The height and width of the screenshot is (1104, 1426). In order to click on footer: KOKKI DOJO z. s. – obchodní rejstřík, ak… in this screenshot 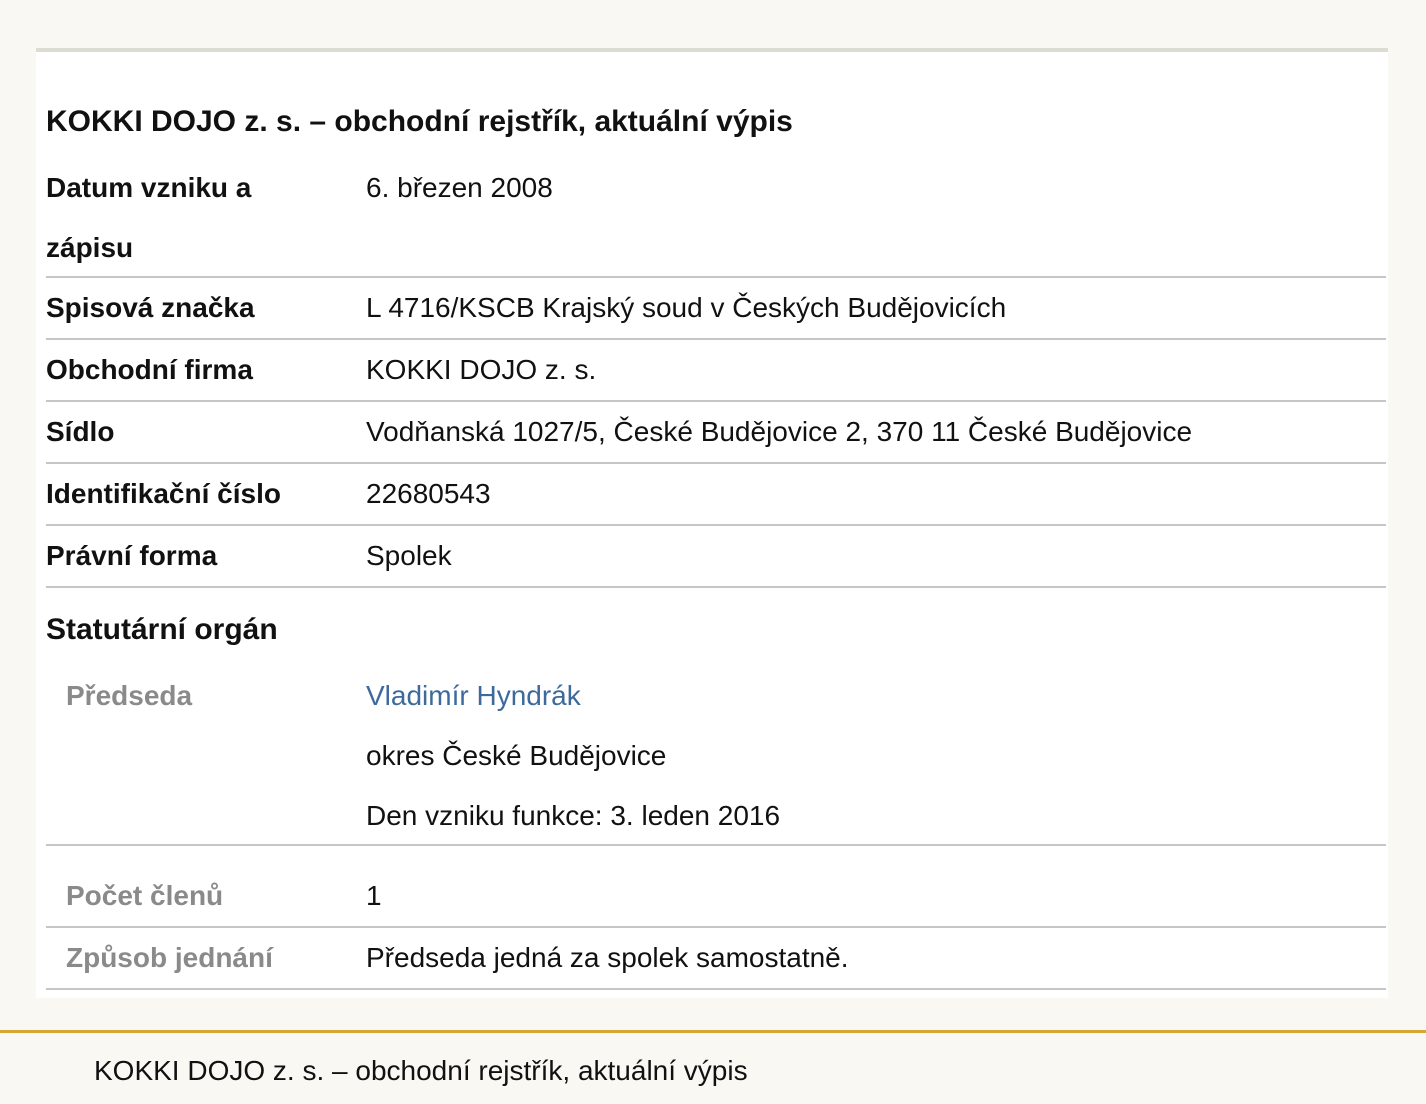, I will do `click(713, 1067)`.